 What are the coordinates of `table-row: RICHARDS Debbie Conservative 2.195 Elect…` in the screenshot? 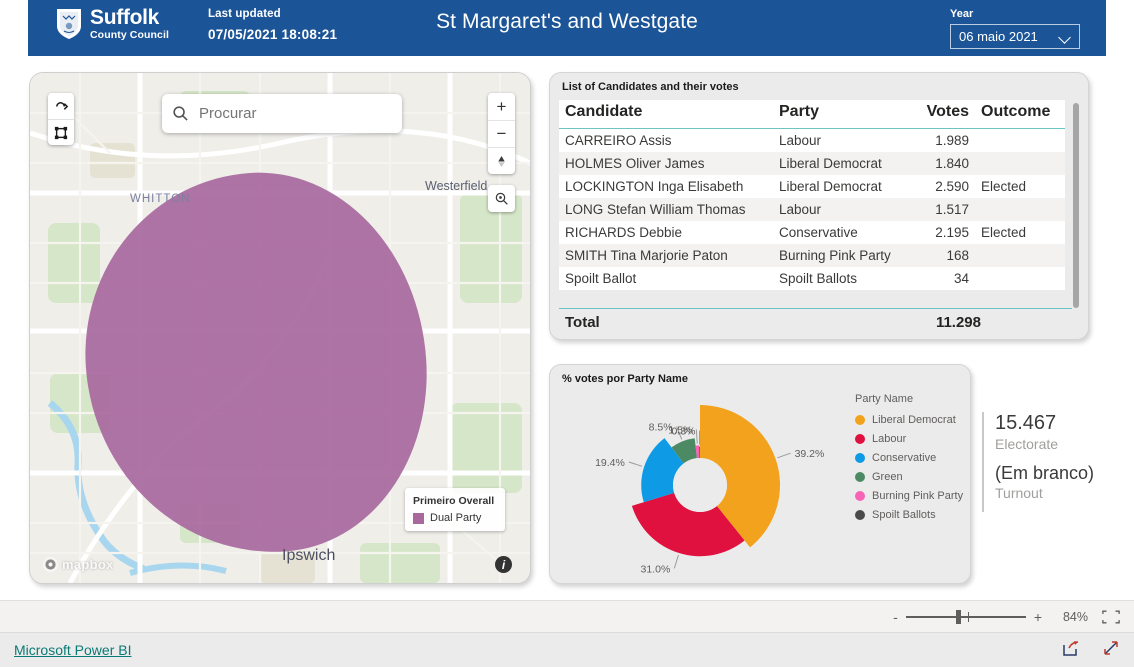 It's located at (812, 232).